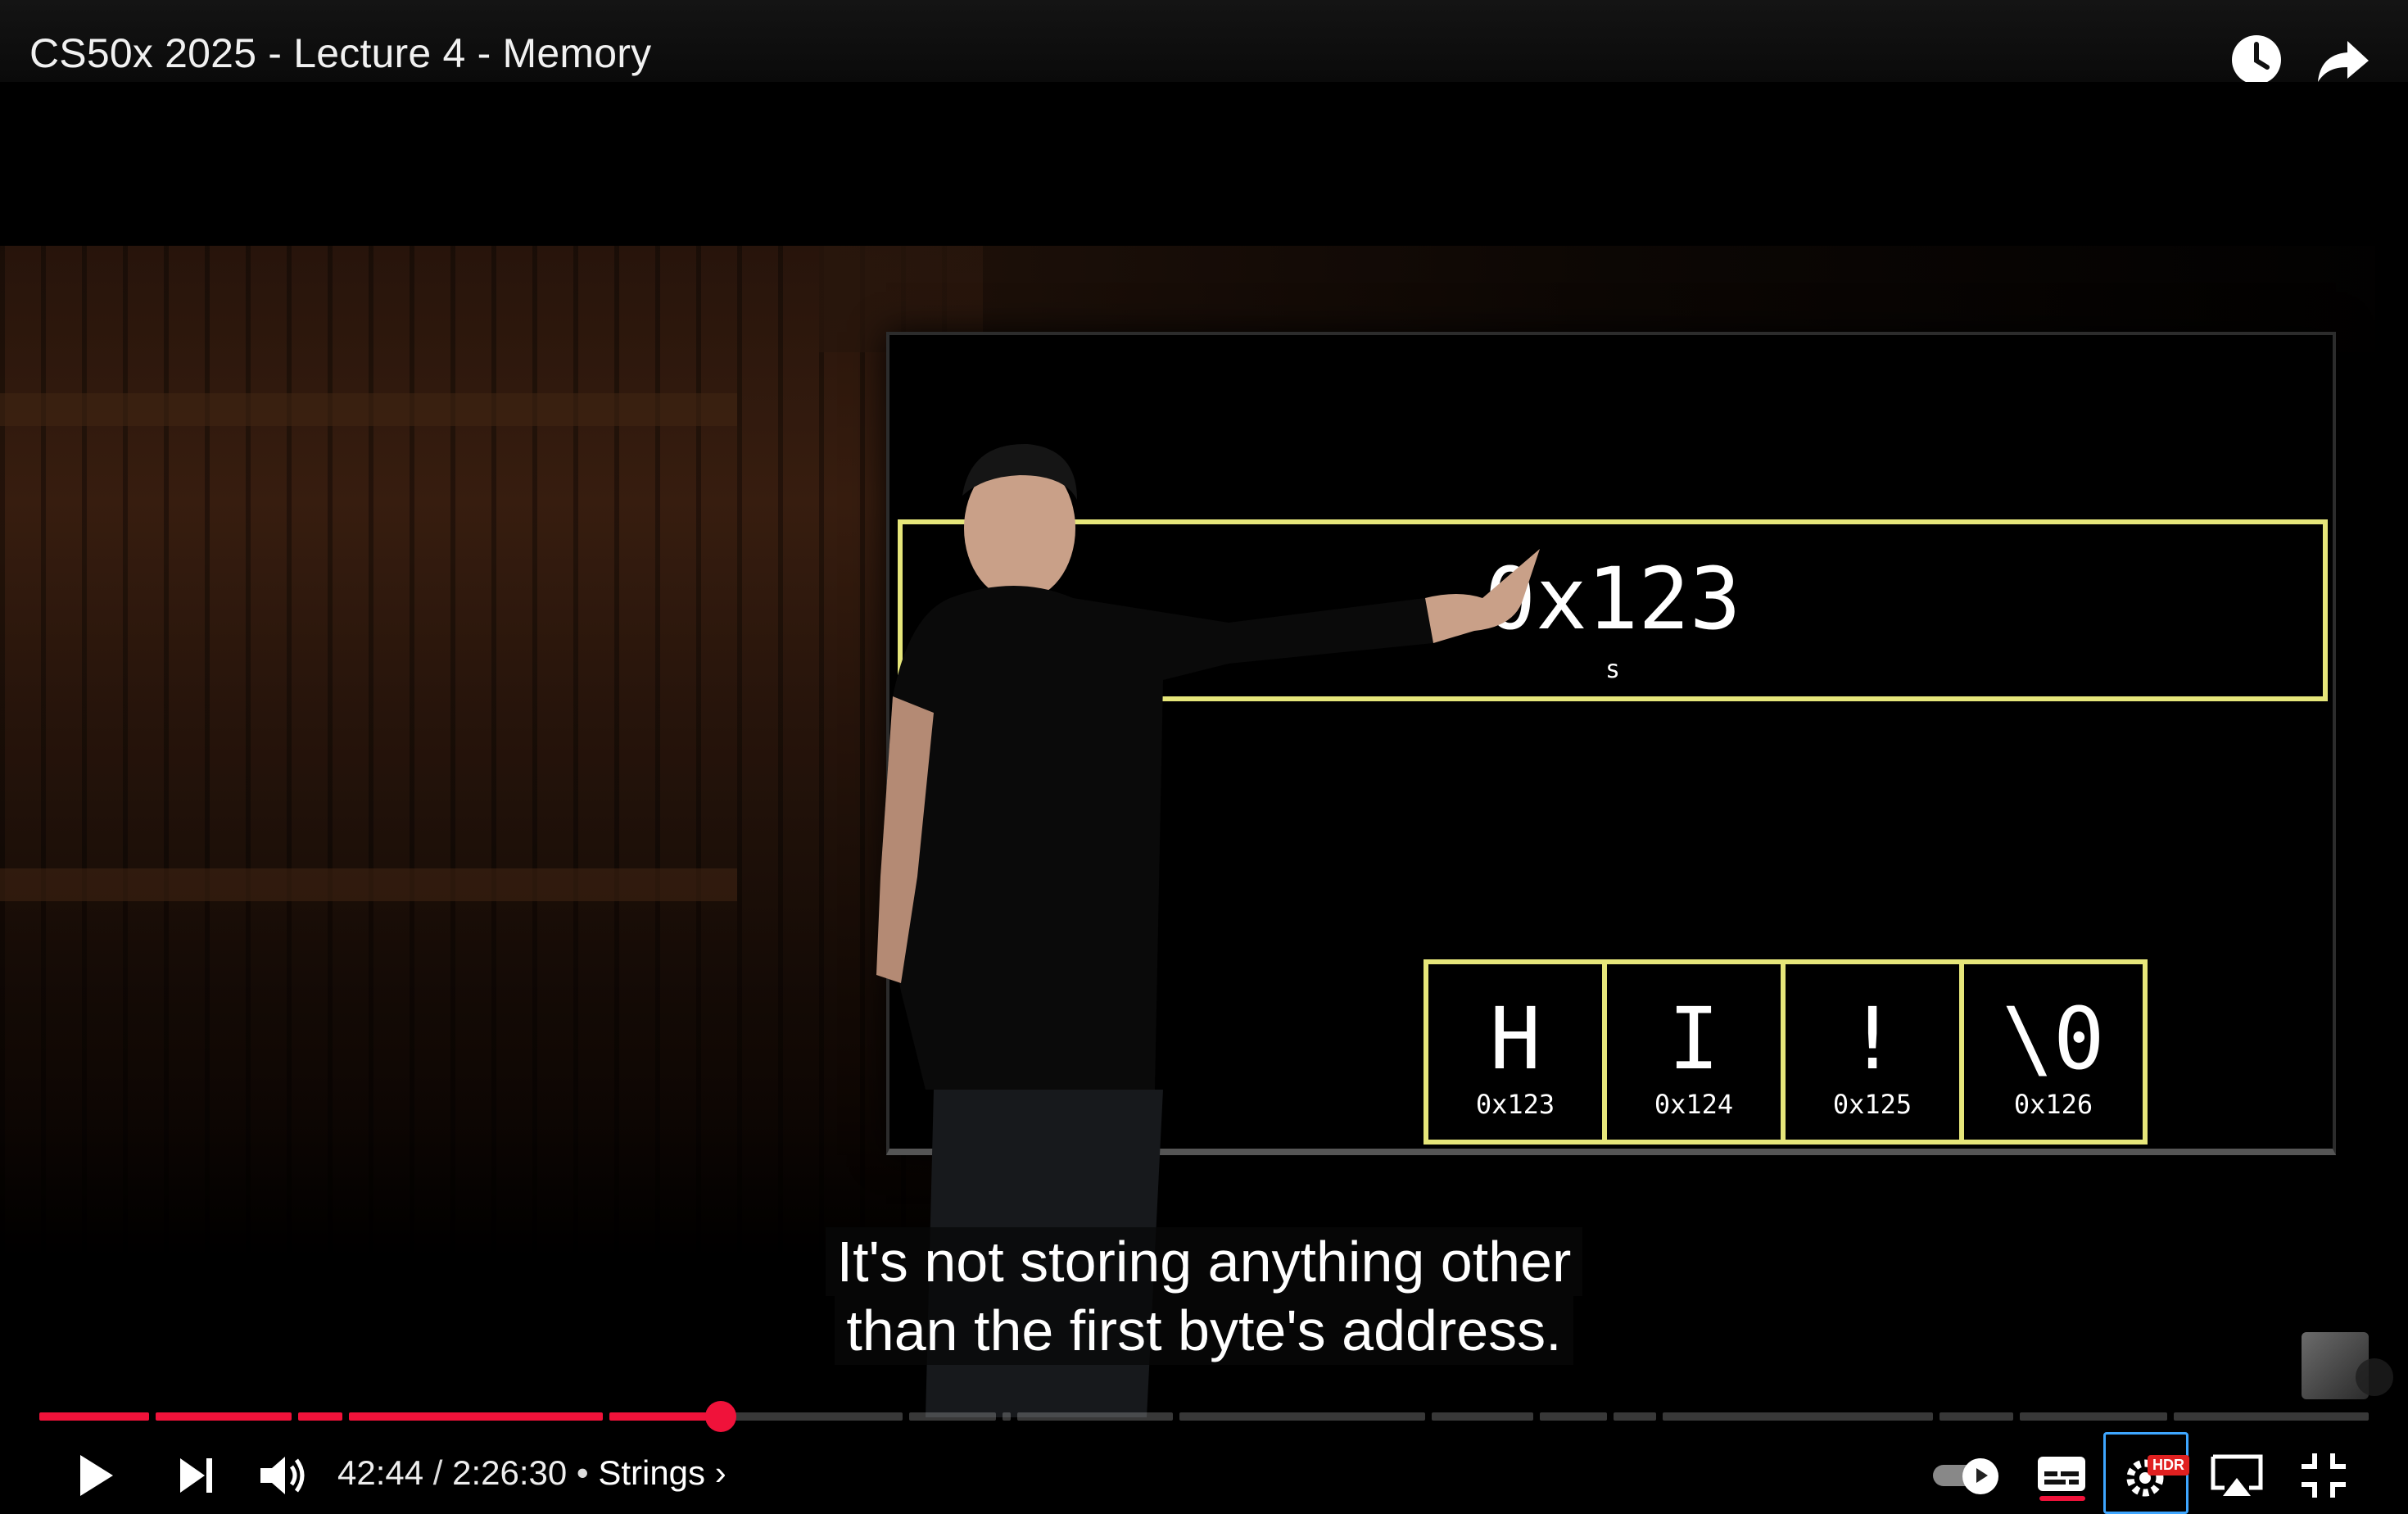 This screenshot has width=2408, height=1514. I want to click on exit-fullscreen-button, so click(2323, 1475).